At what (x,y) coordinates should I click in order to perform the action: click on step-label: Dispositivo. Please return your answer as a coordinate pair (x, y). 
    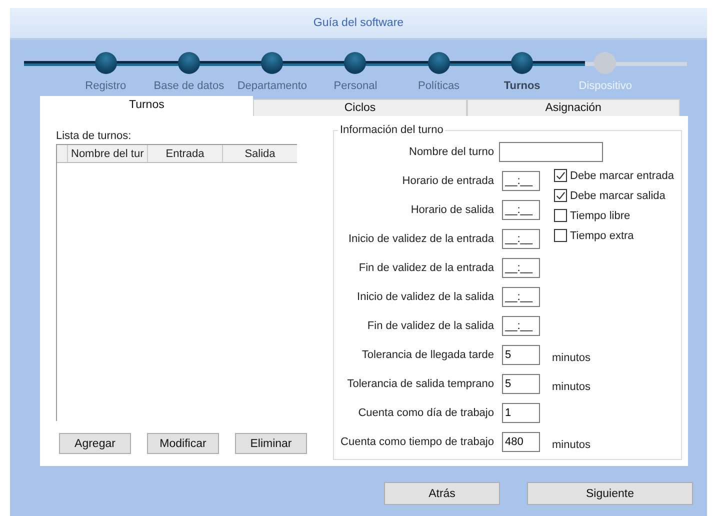
    Looking at the image, I should click on (605, 86).